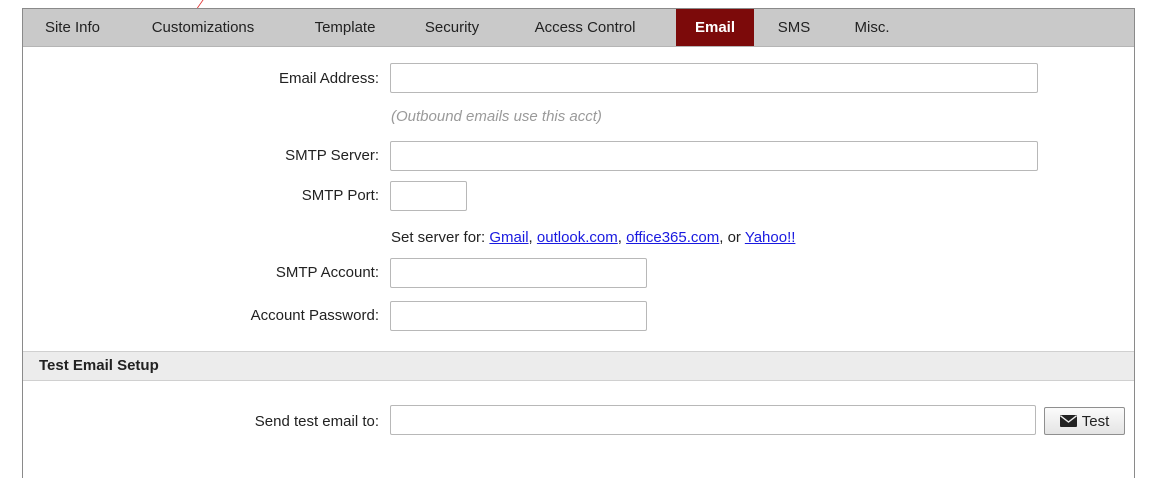 This screenshot has height=478, width=1160. Describe the element at coordinates (508, 237) in the screenshot. I see `gmail-link: Gmail` at that location.